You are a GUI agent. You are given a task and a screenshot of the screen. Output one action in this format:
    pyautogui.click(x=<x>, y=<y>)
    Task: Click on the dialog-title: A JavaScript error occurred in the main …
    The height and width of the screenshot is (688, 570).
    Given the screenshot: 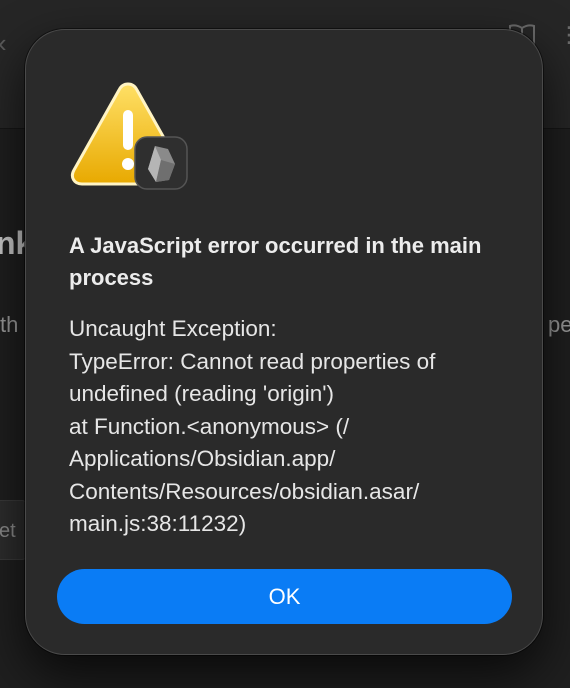 What is the action you would take?
    pyautogui.click(x=275, y=261)
    